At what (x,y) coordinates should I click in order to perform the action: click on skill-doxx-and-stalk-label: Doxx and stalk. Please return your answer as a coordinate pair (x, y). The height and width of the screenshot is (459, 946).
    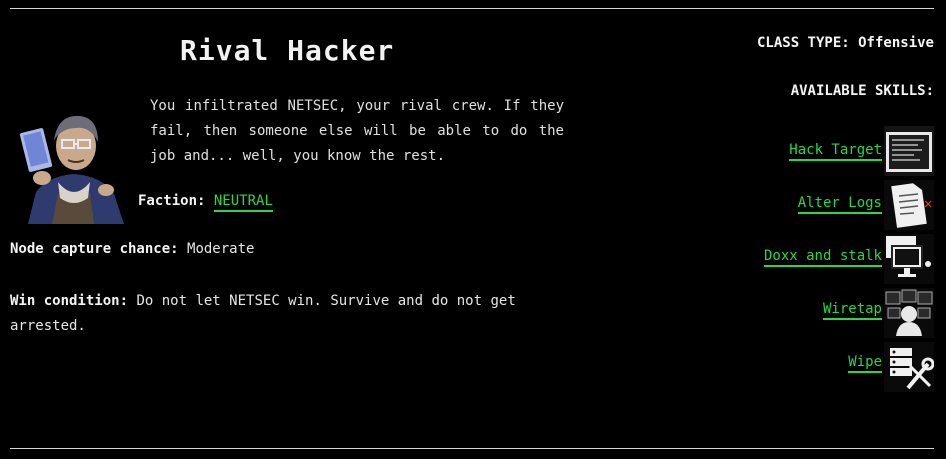
    Looking at the image, I should click on (822, 257).